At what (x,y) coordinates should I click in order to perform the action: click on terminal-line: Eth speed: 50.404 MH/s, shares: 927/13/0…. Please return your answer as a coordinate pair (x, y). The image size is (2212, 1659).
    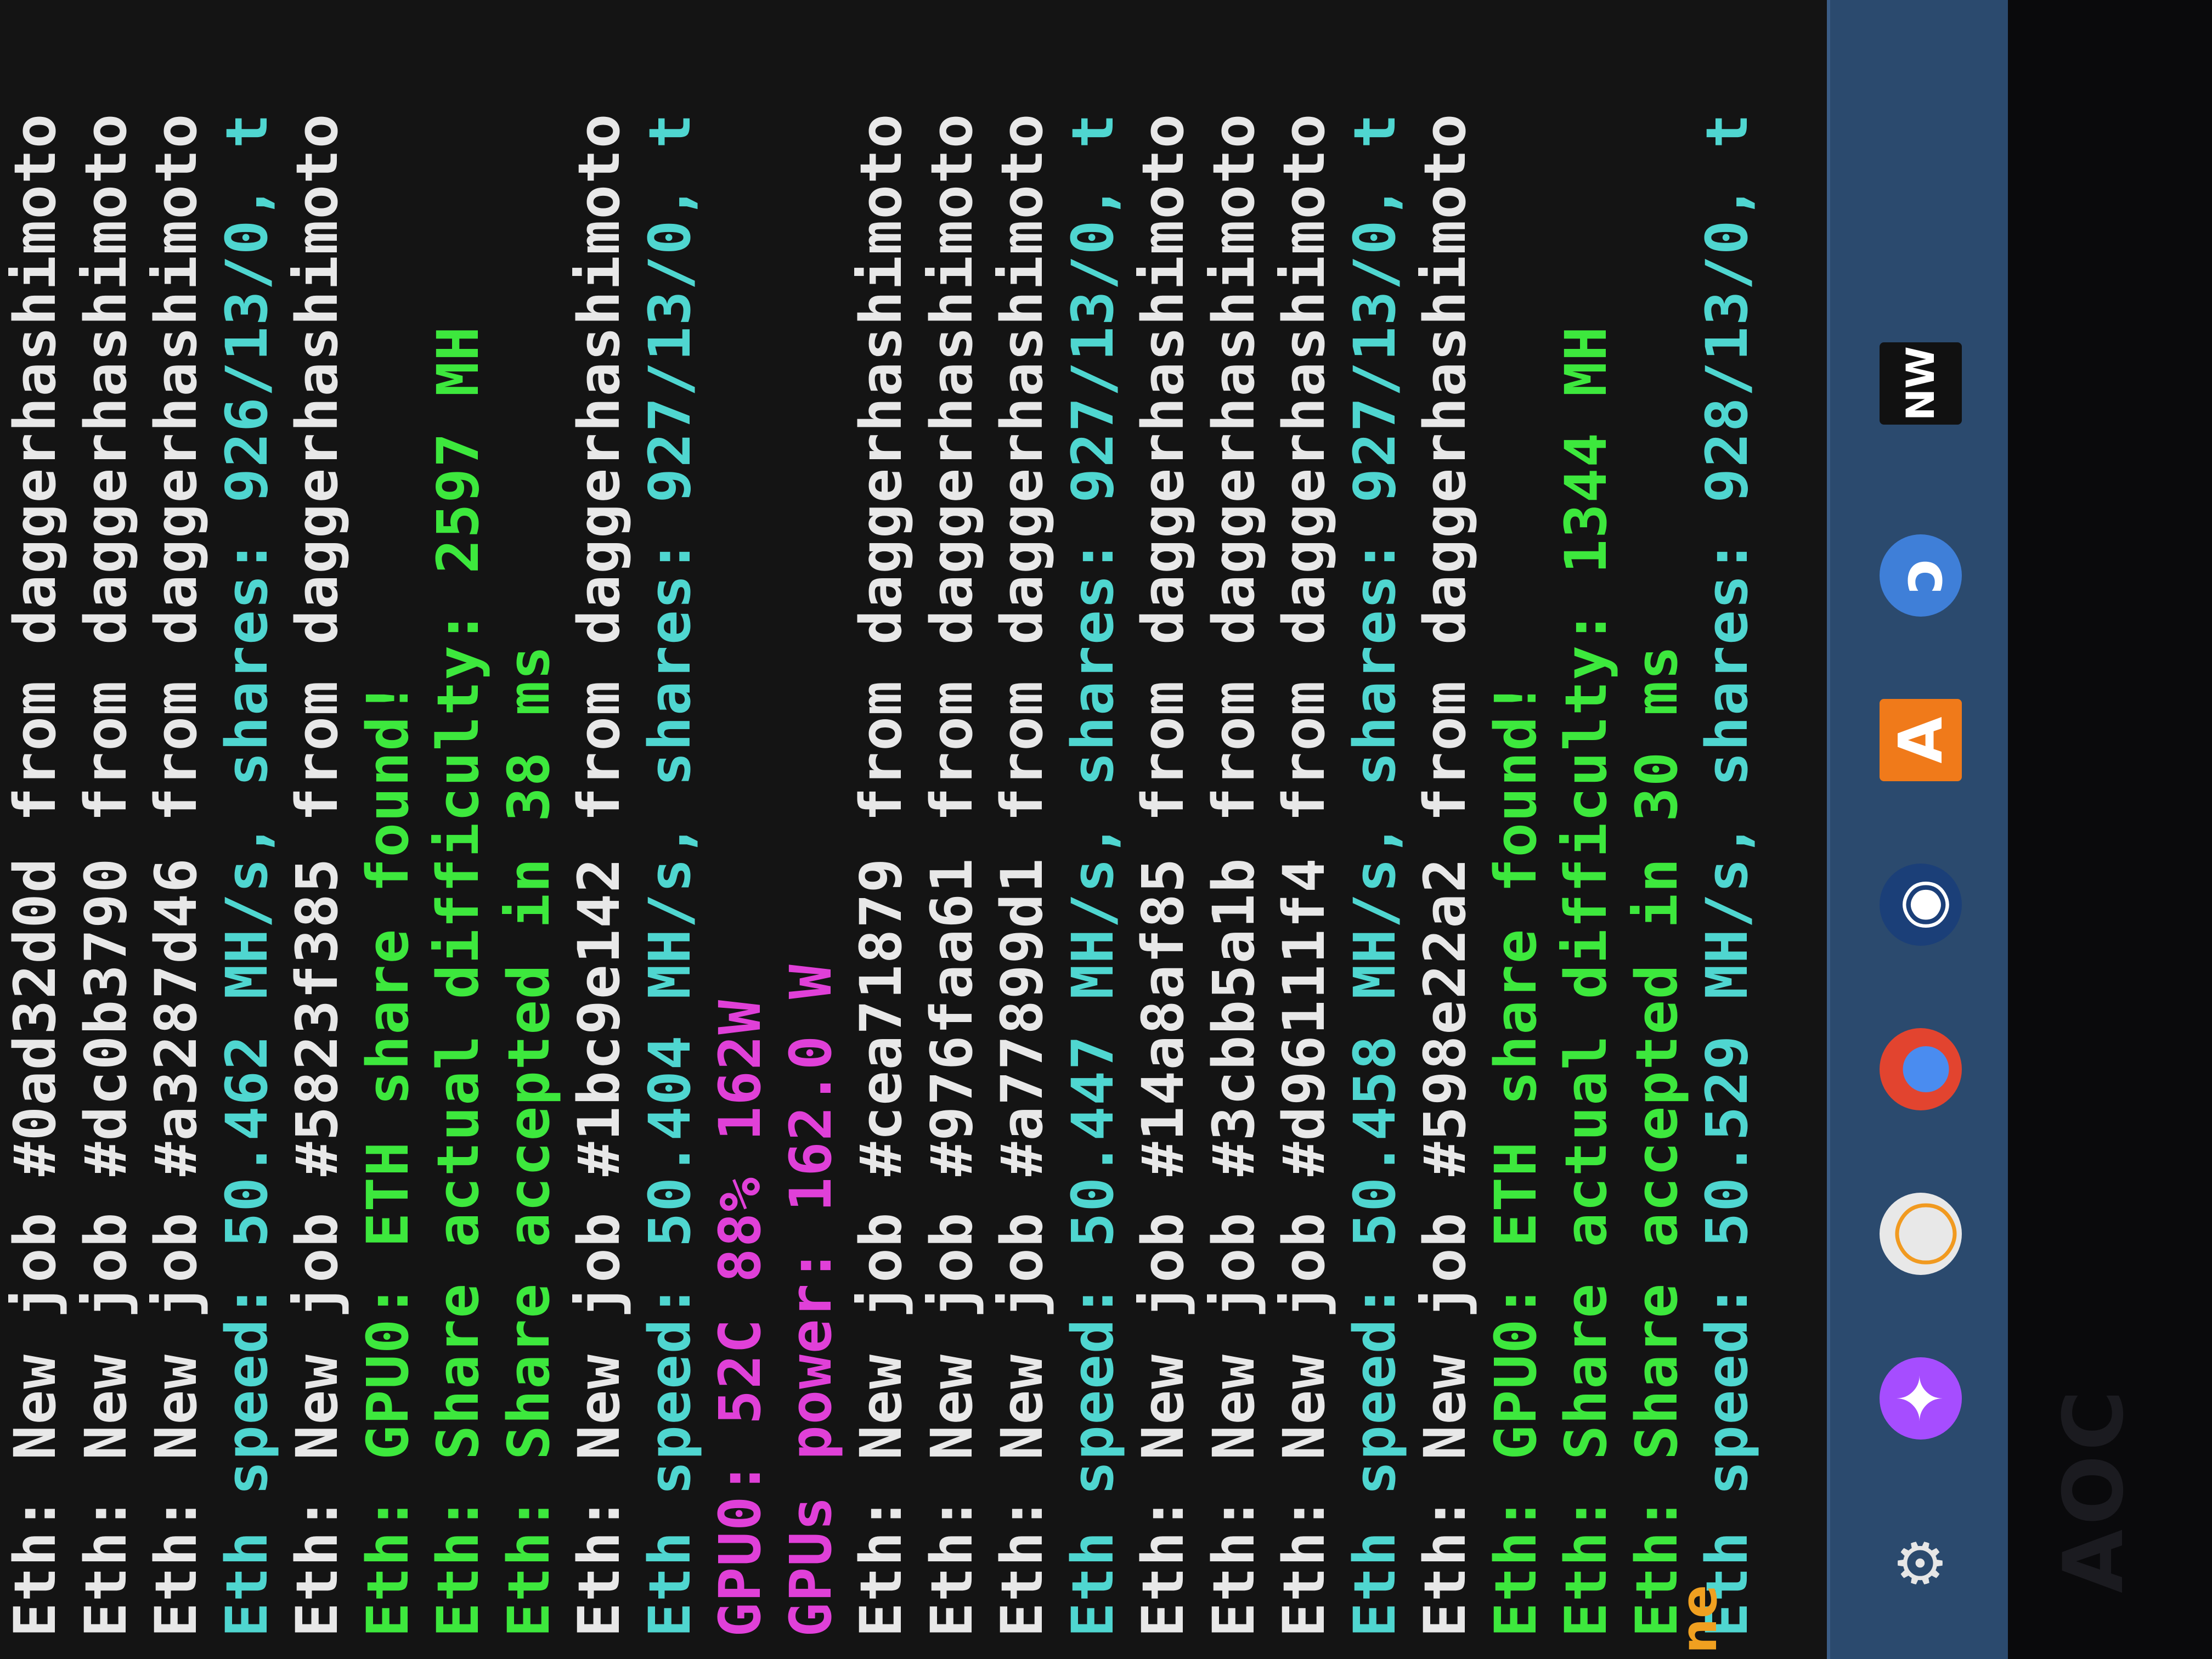
    Looking at the image, I should click on (670, 874).